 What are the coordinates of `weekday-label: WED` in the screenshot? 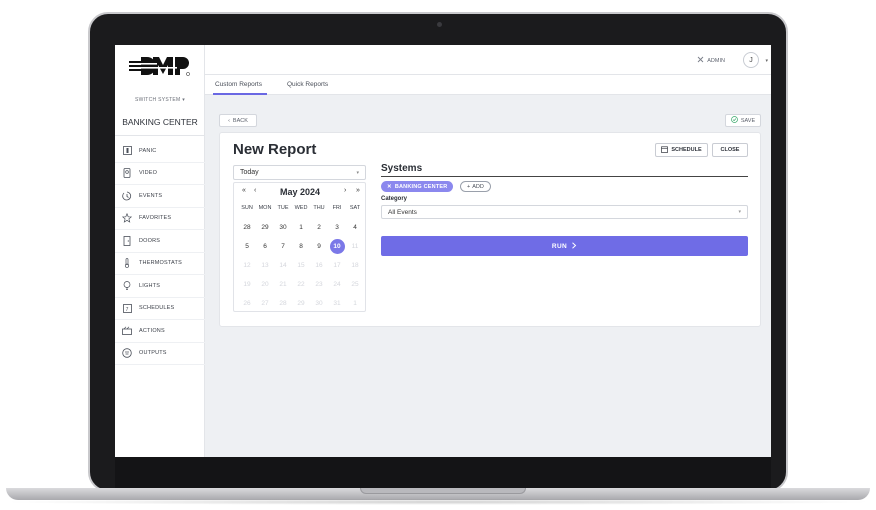 It's located at (301, 208).